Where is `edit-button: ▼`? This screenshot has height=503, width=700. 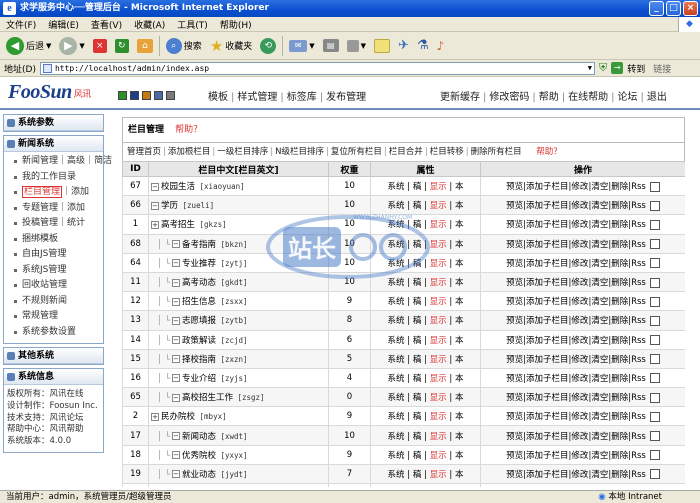
edit-button: ▼ is located at coordinates (356, 46).